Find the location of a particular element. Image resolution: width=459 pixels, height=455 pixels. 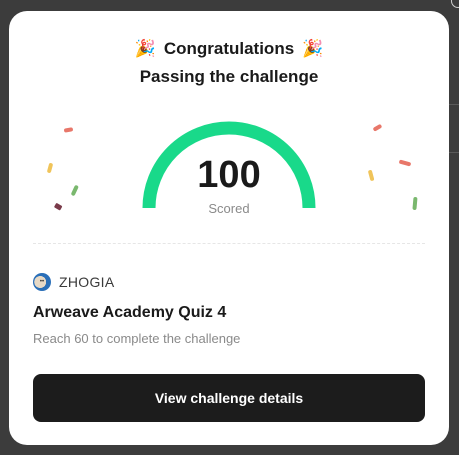

score-value: 100 is located at coordinates (229, 175).